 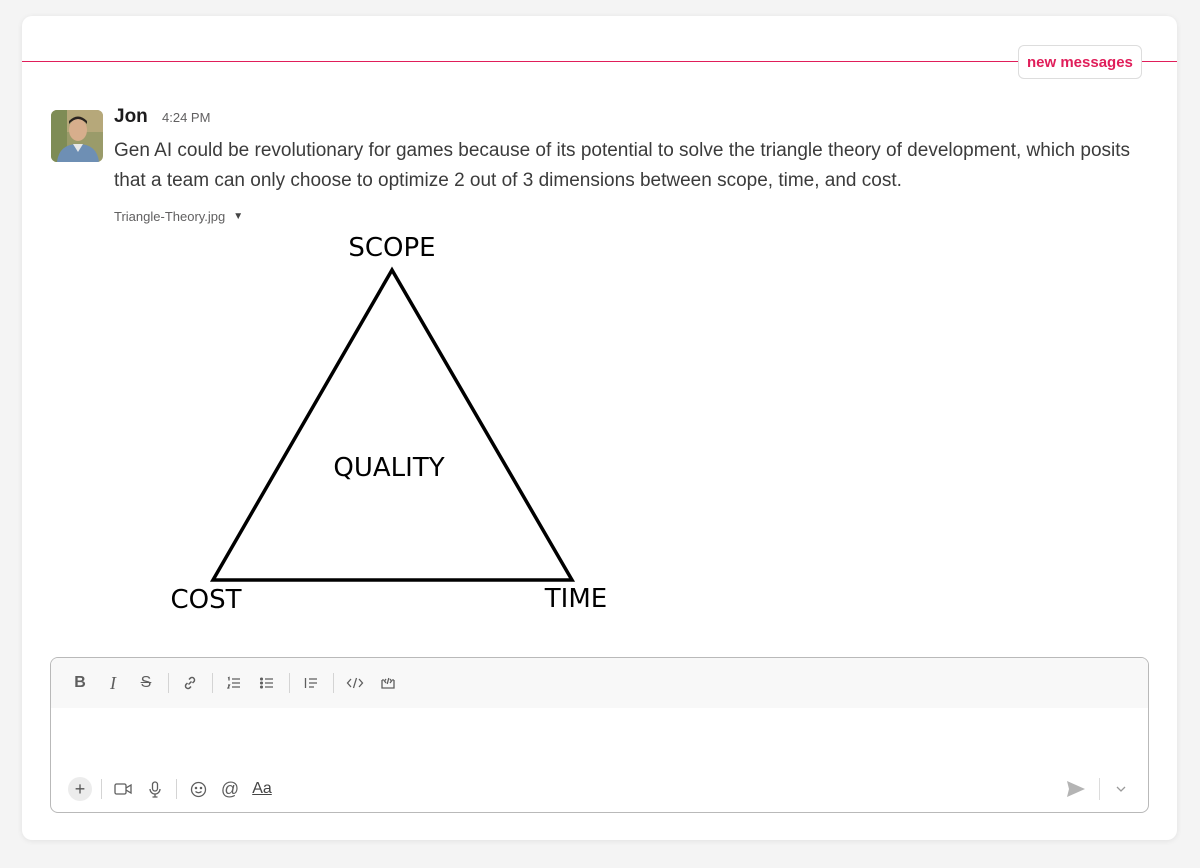 What do you see at coordinates (131, 117) in the screenshot?
I see `author-name: Jon` at bounding box center [131, 117].